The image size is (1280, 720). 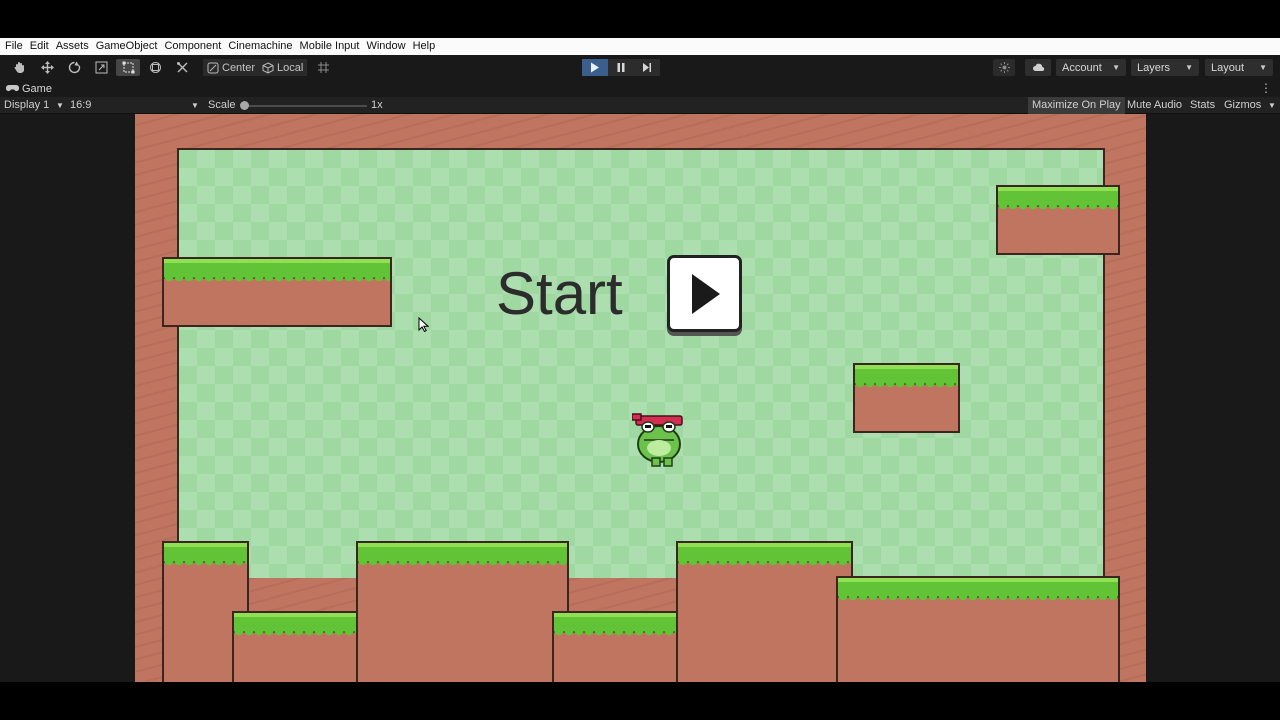 What do you see at coordinates (377, 105) in the screenshot?
I see `scale-value: 1x` at bounding box center [377, 105].